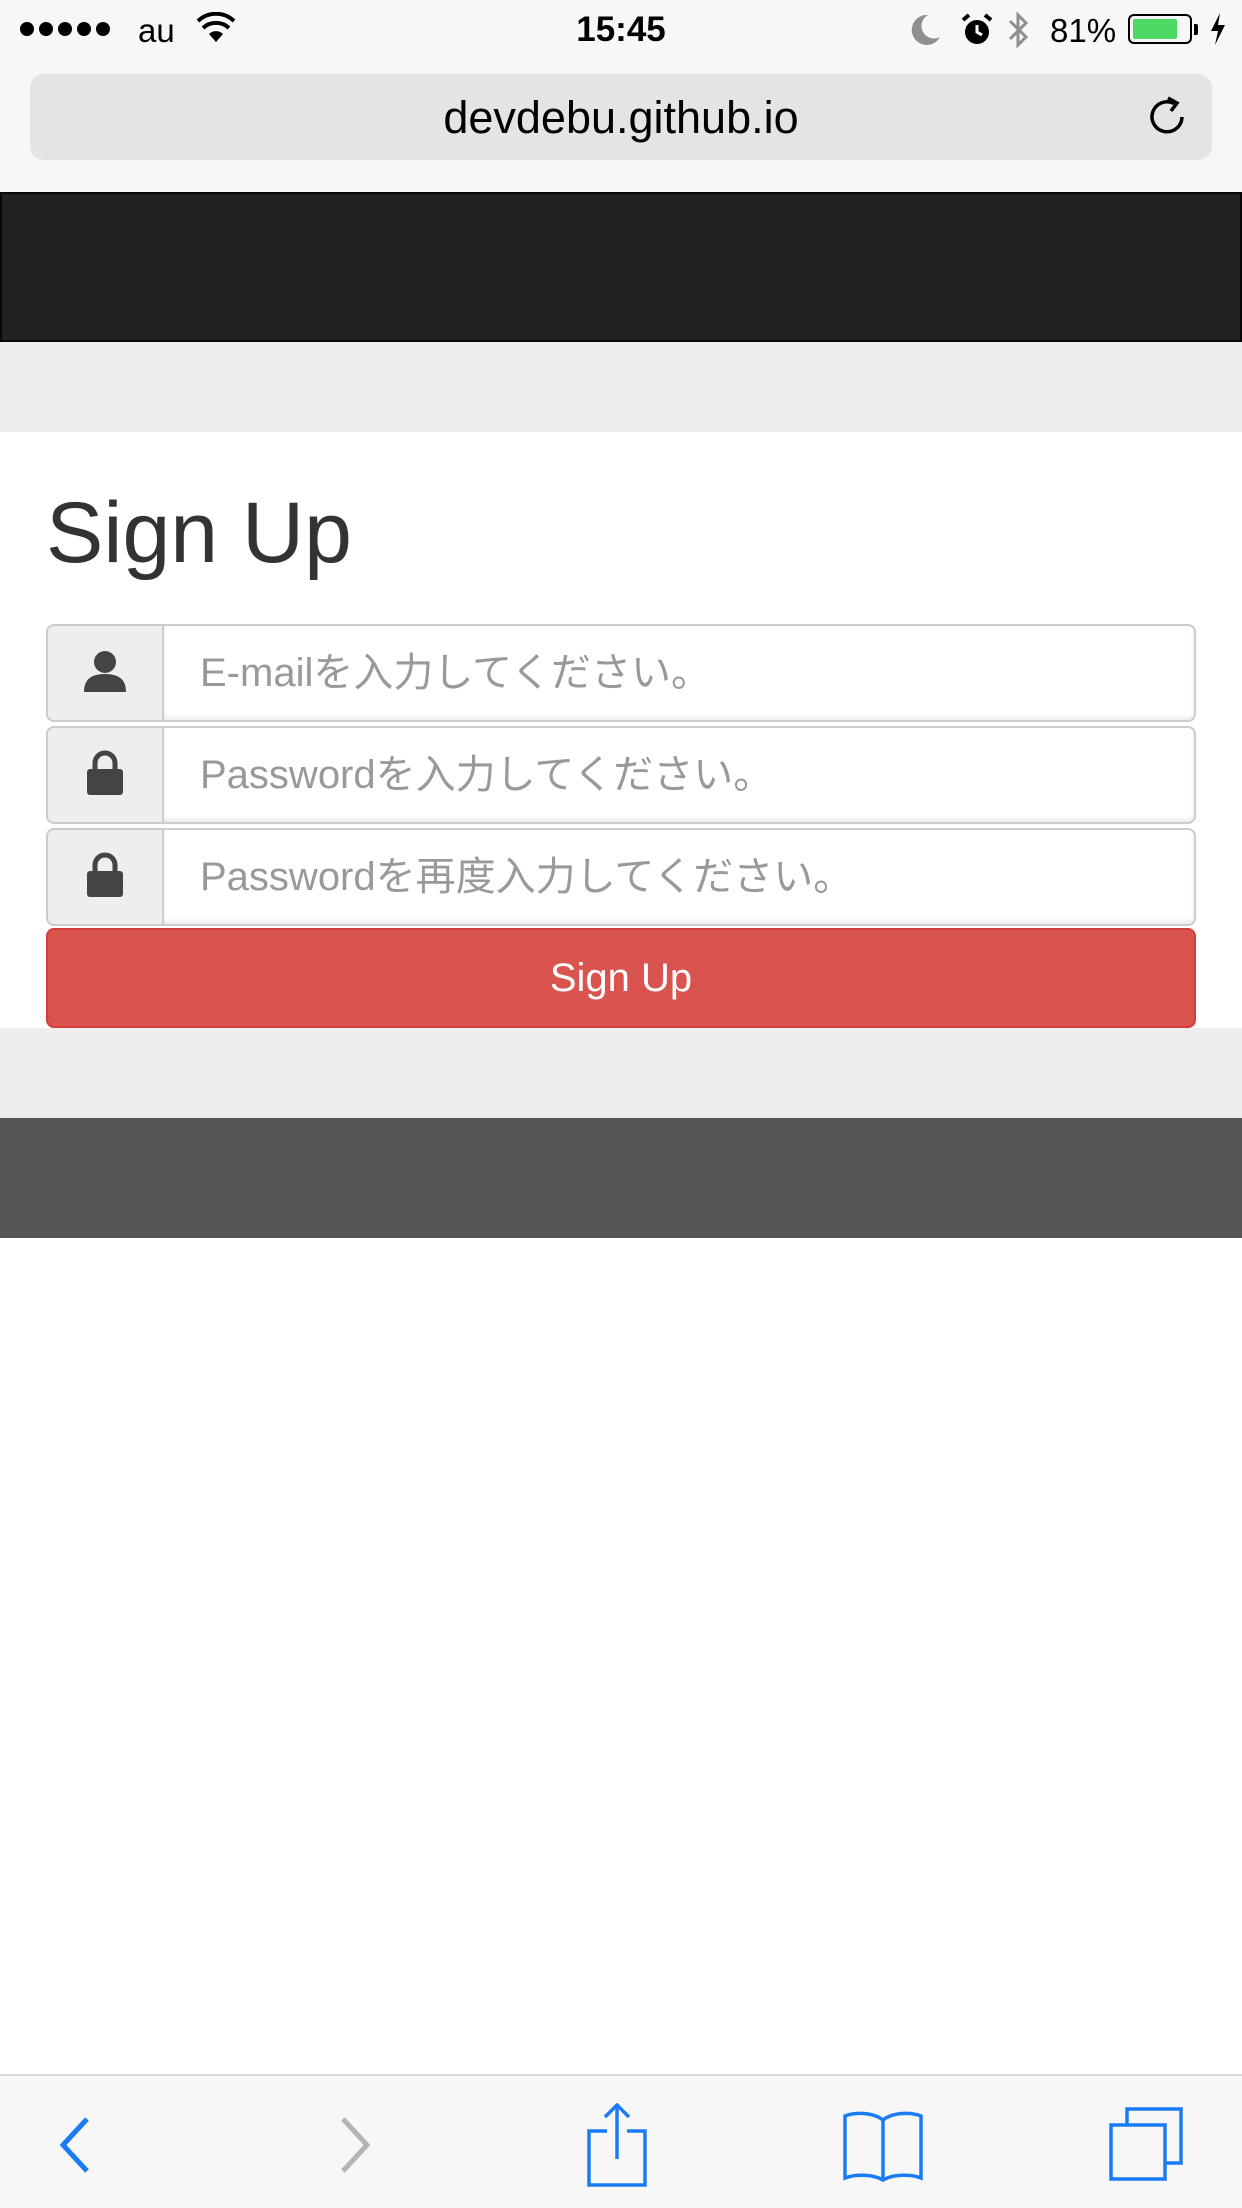  Describe the element at coordinates (621, 31) in the screenshot. I see `status-bar: au 15:45 81%` at that location.